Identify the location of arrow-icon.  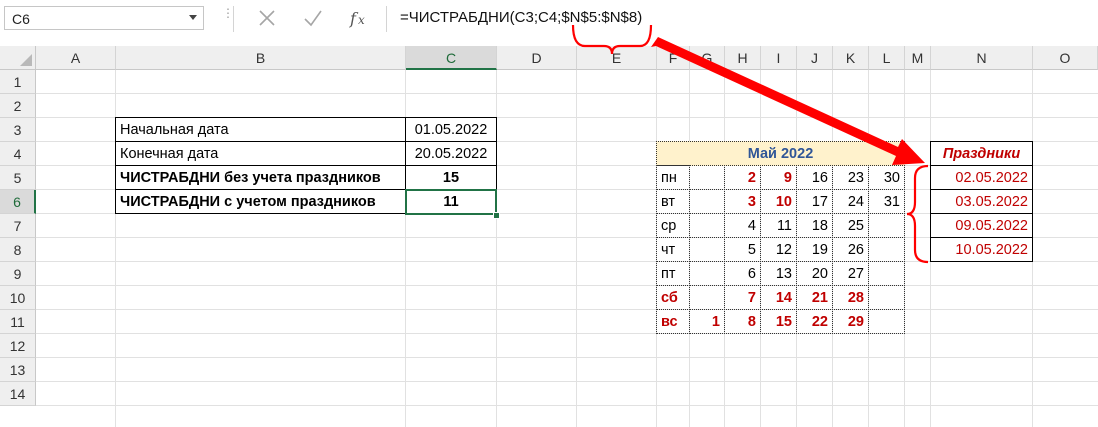
(788, 101).